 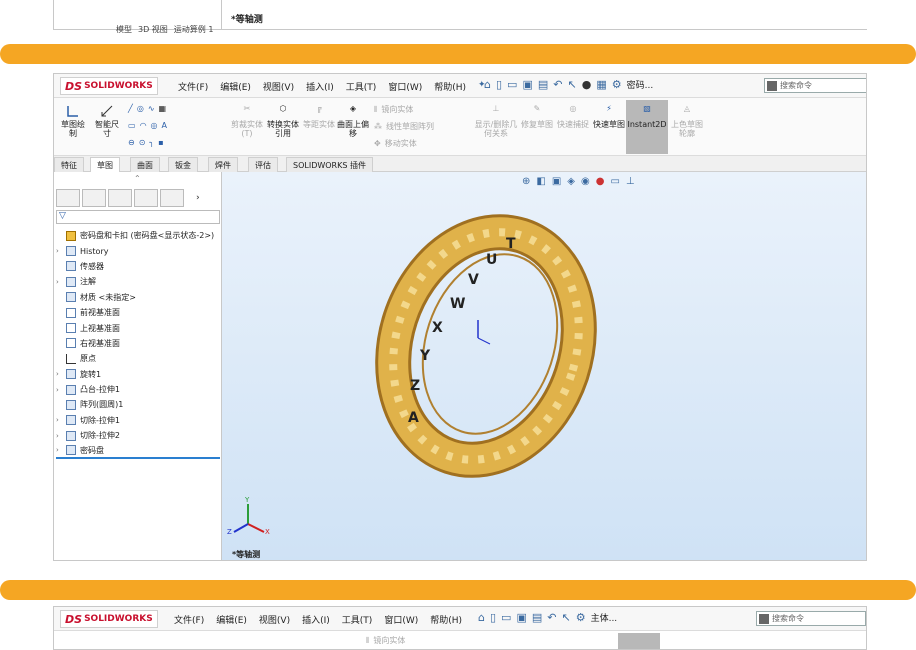 What do you see at coordinates (283, 121) in the screenshot?
I see `convert-entities-button: ⬡ 转换实体引用` at bounding box center [283, 121].